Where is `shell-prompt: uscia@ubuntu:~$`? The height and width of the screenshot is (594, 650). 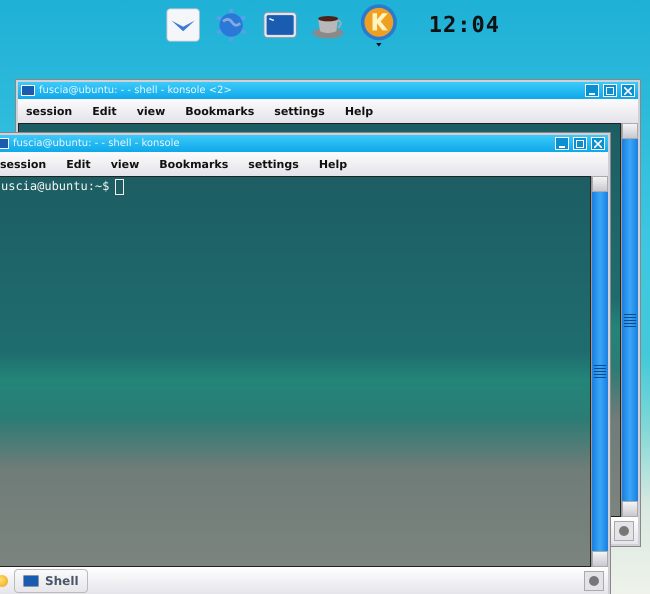 shell-prompt: uscia@ubuntu:~$ is located at coordinates (55, 186).